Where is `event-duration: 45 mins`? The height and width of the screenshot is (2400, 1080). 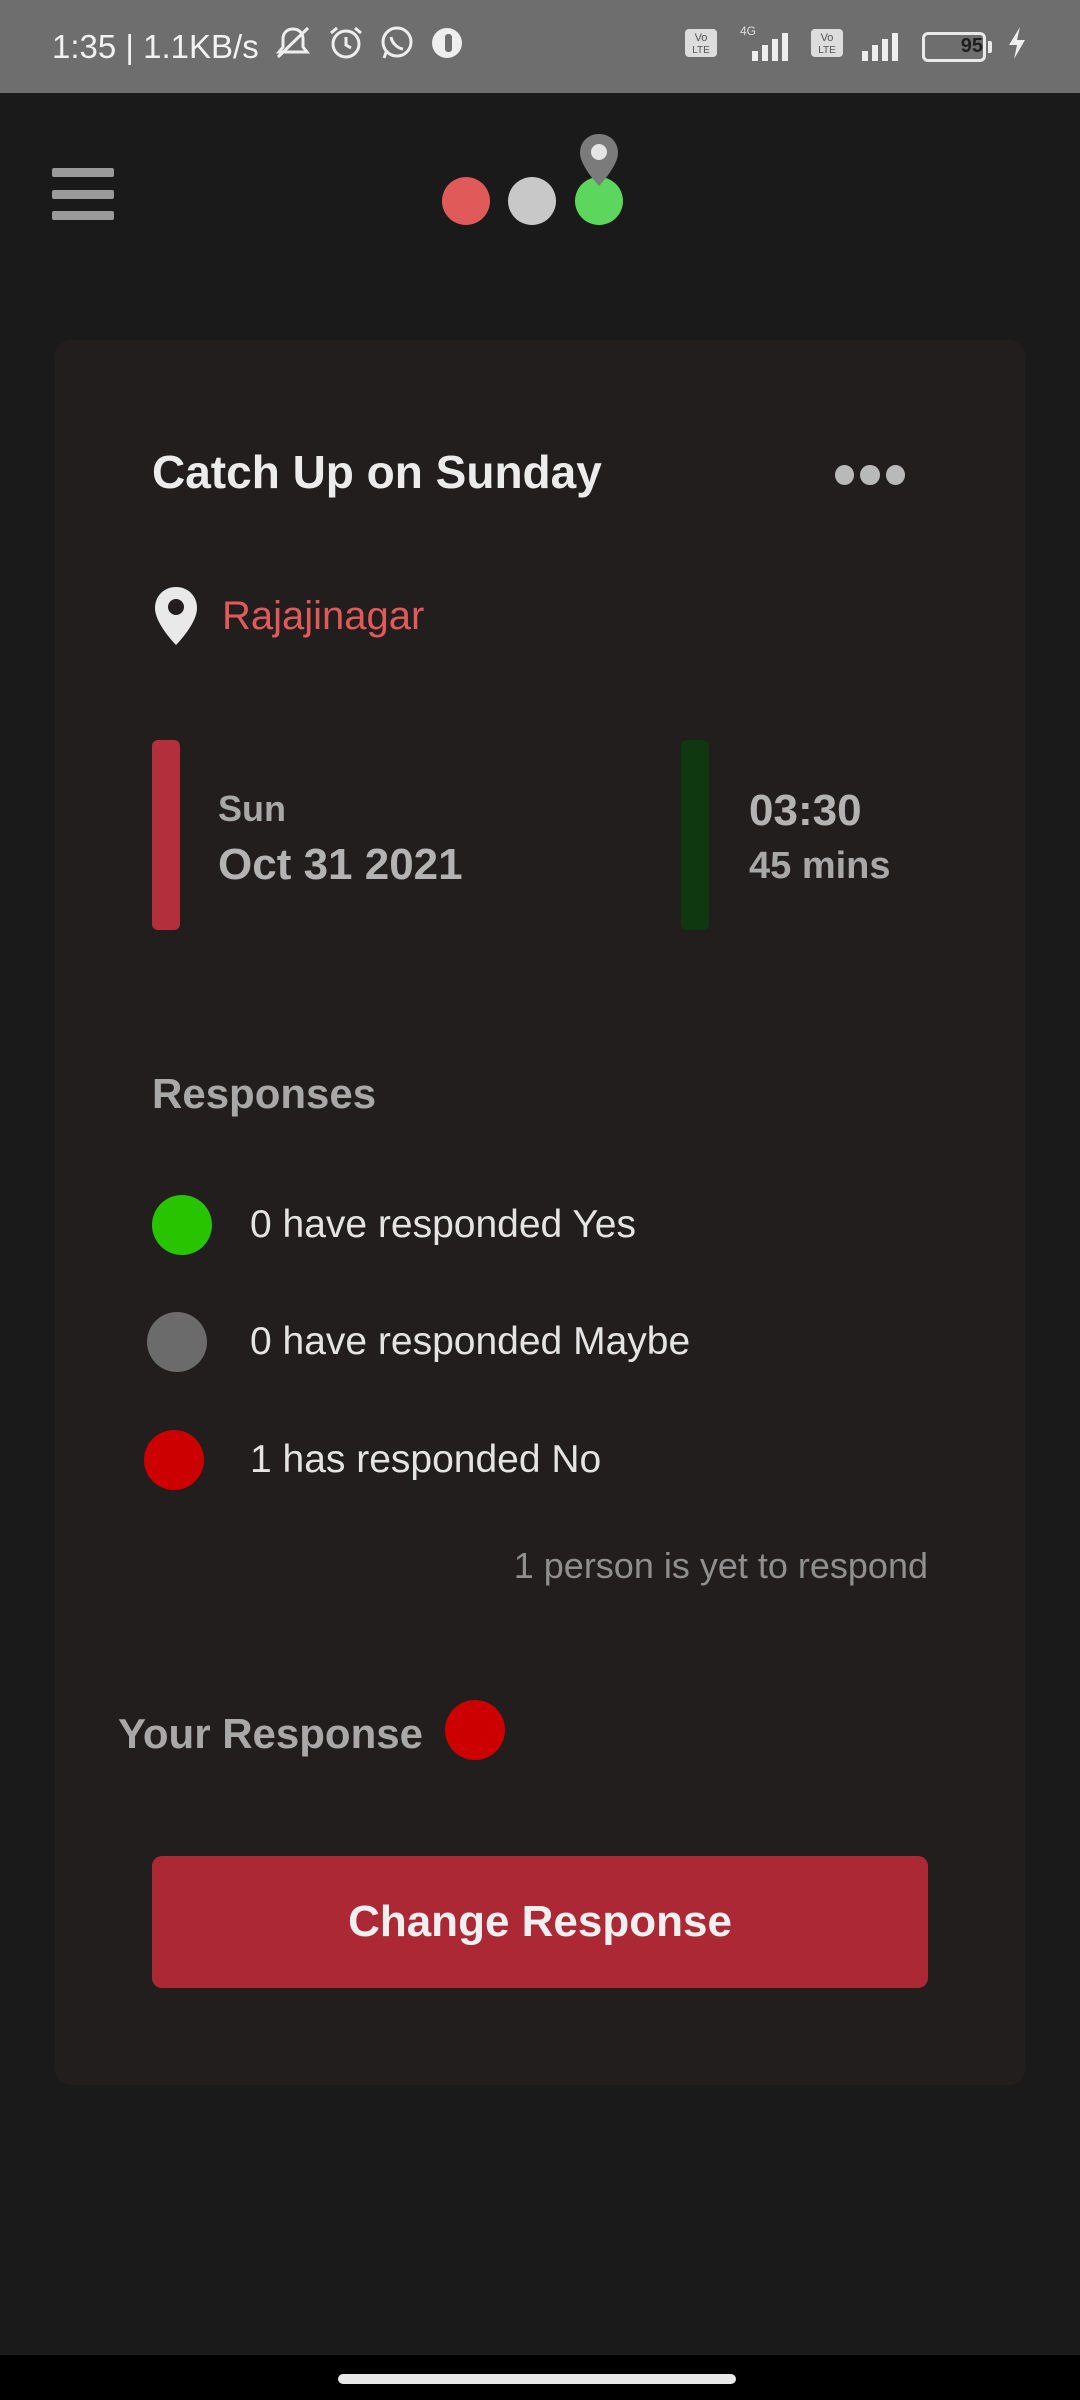 event-duration: 45 mins is located at coordinates (820, 866).